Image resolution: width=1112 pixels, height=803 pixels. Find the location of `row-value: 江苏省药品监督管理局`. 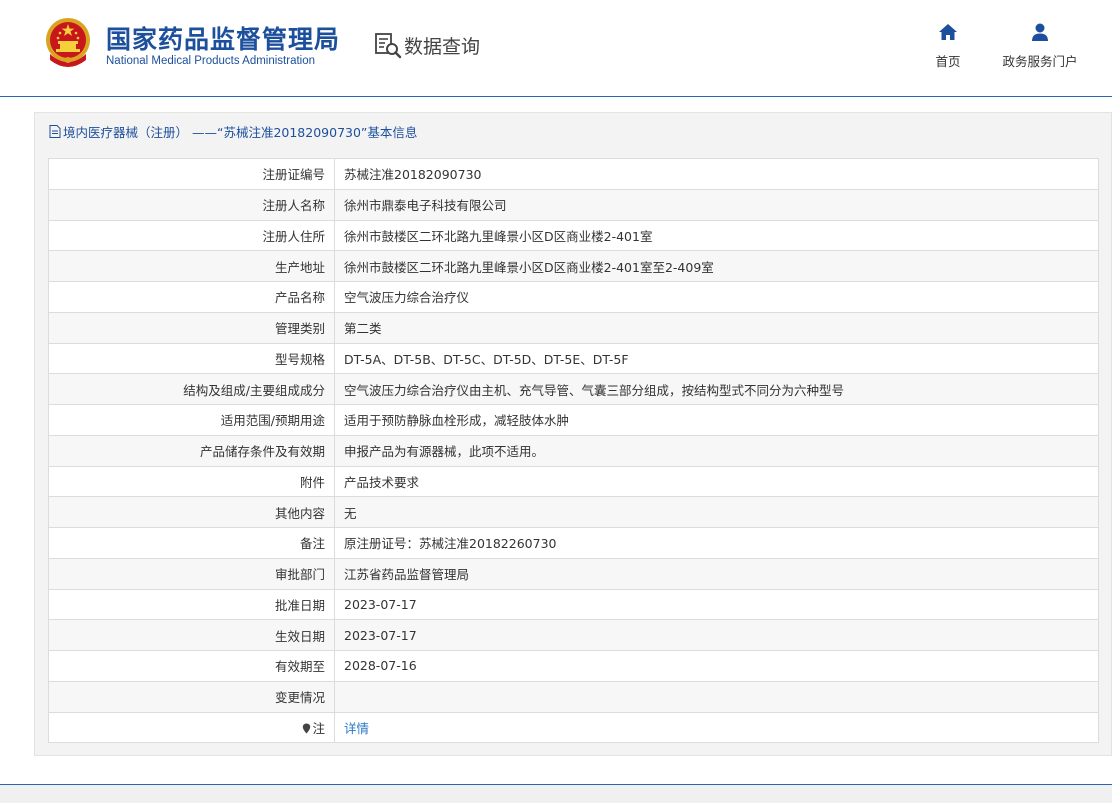

row-value: 江苏省药品监督管理局 is located at coordinates (716, 573).